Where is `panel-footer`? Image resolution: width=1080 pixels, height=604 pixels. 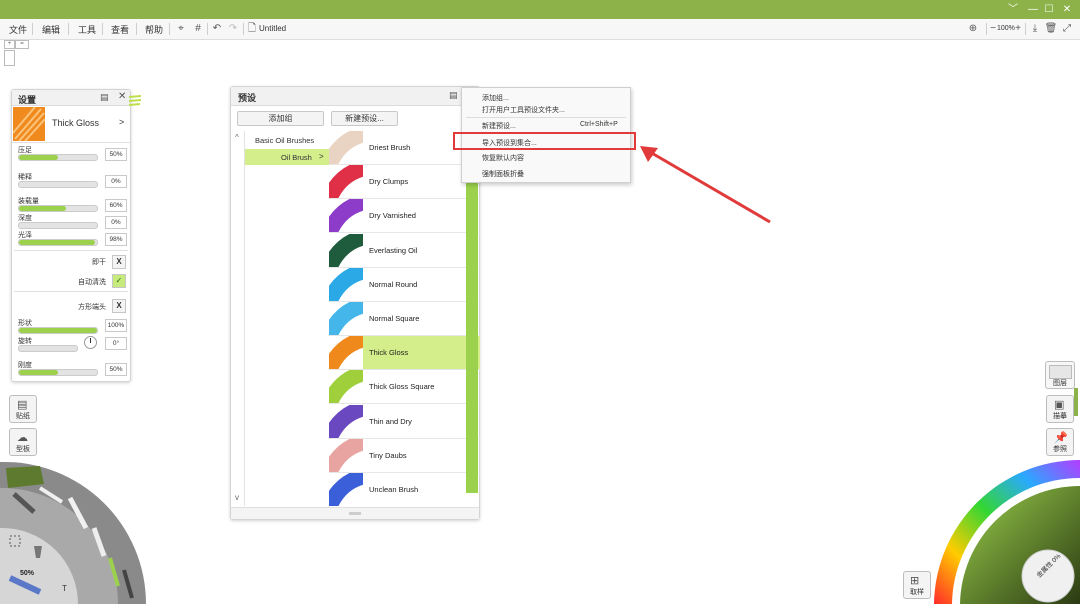 panel-footer is located at coordinates (355, 513).